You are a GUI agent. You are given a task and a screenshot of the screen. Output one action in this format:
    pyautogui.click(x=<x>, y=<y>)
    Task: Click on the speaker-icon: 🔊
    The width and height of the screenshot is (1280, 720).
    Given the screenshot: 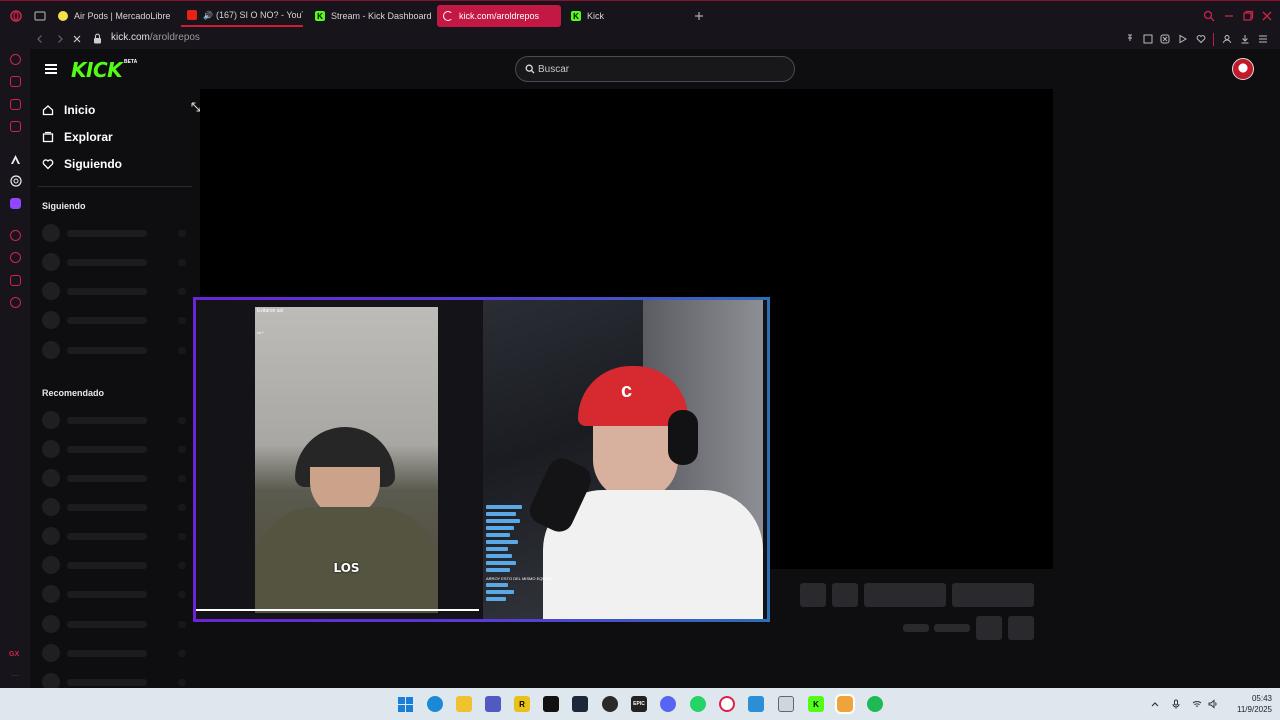 What is the action you would take?
    pyautogui.click(x=208, y=15)
    